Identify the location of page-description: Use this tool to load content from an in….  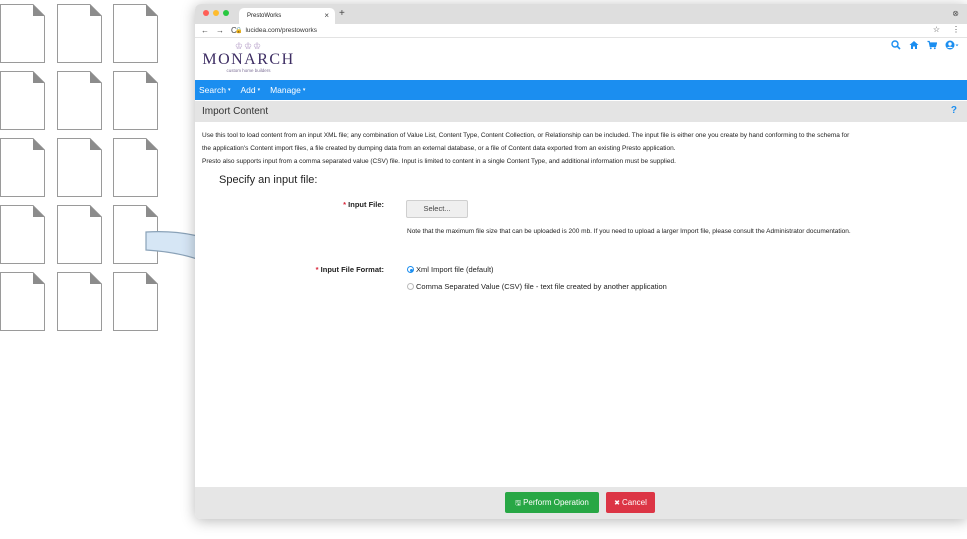
(581, 148).